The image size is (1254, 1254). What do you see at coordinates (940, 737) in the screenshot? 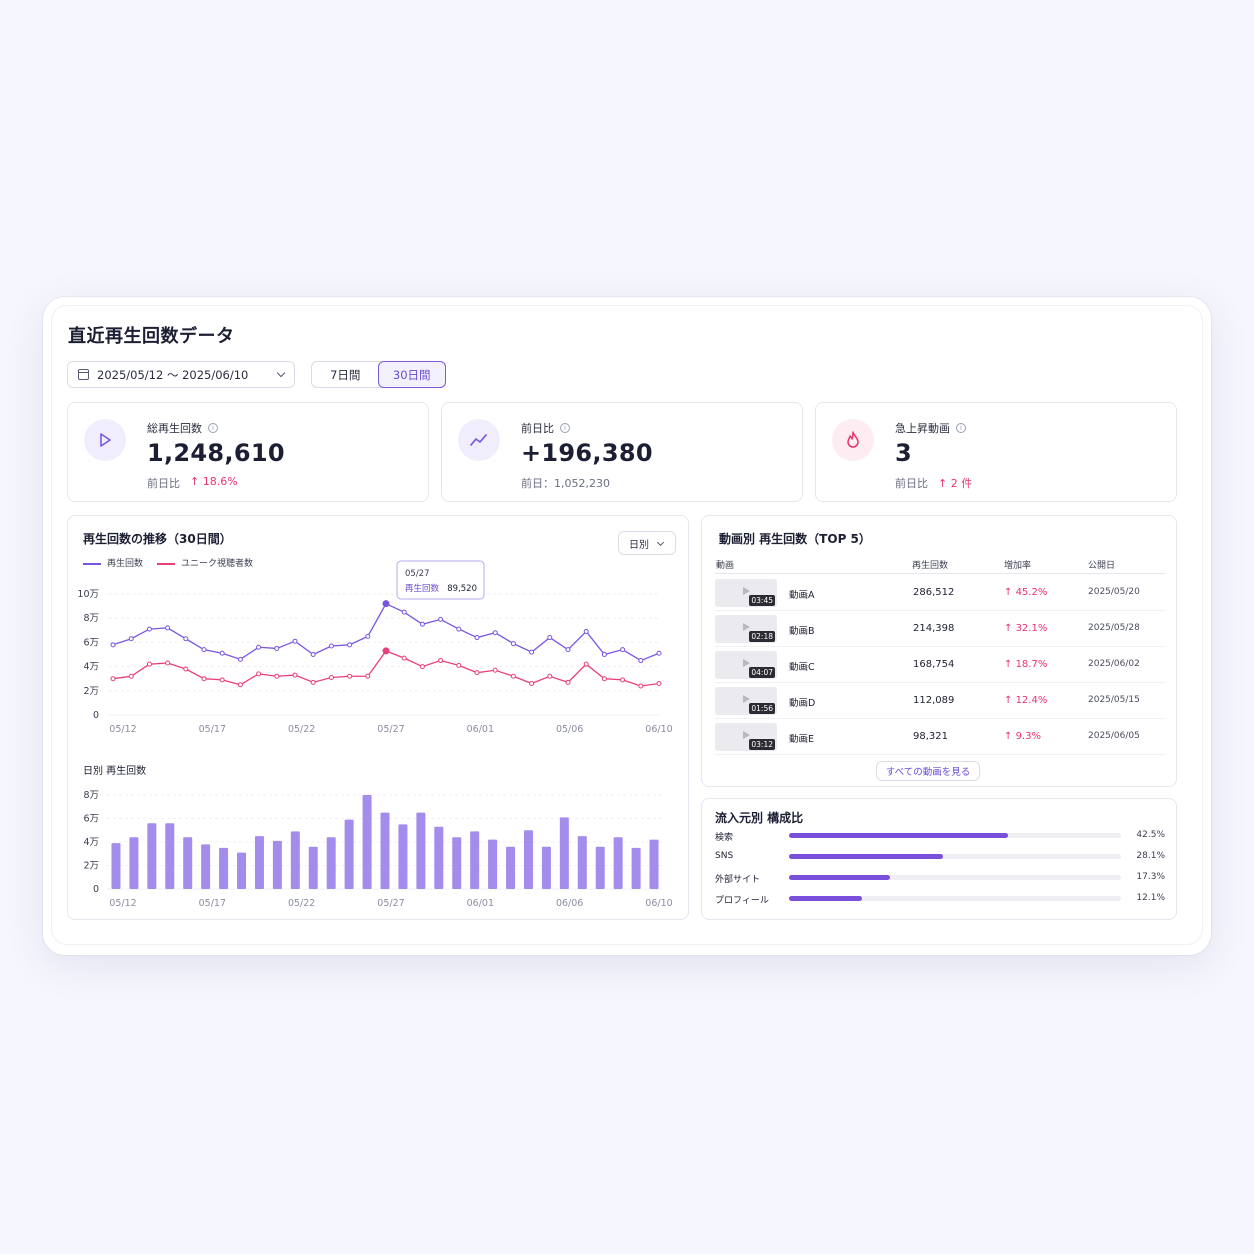
I see `table-row: 03:12 動画E 98,321 ↑ 9.3% 2025/06/05` at bounding box center [940, 737].